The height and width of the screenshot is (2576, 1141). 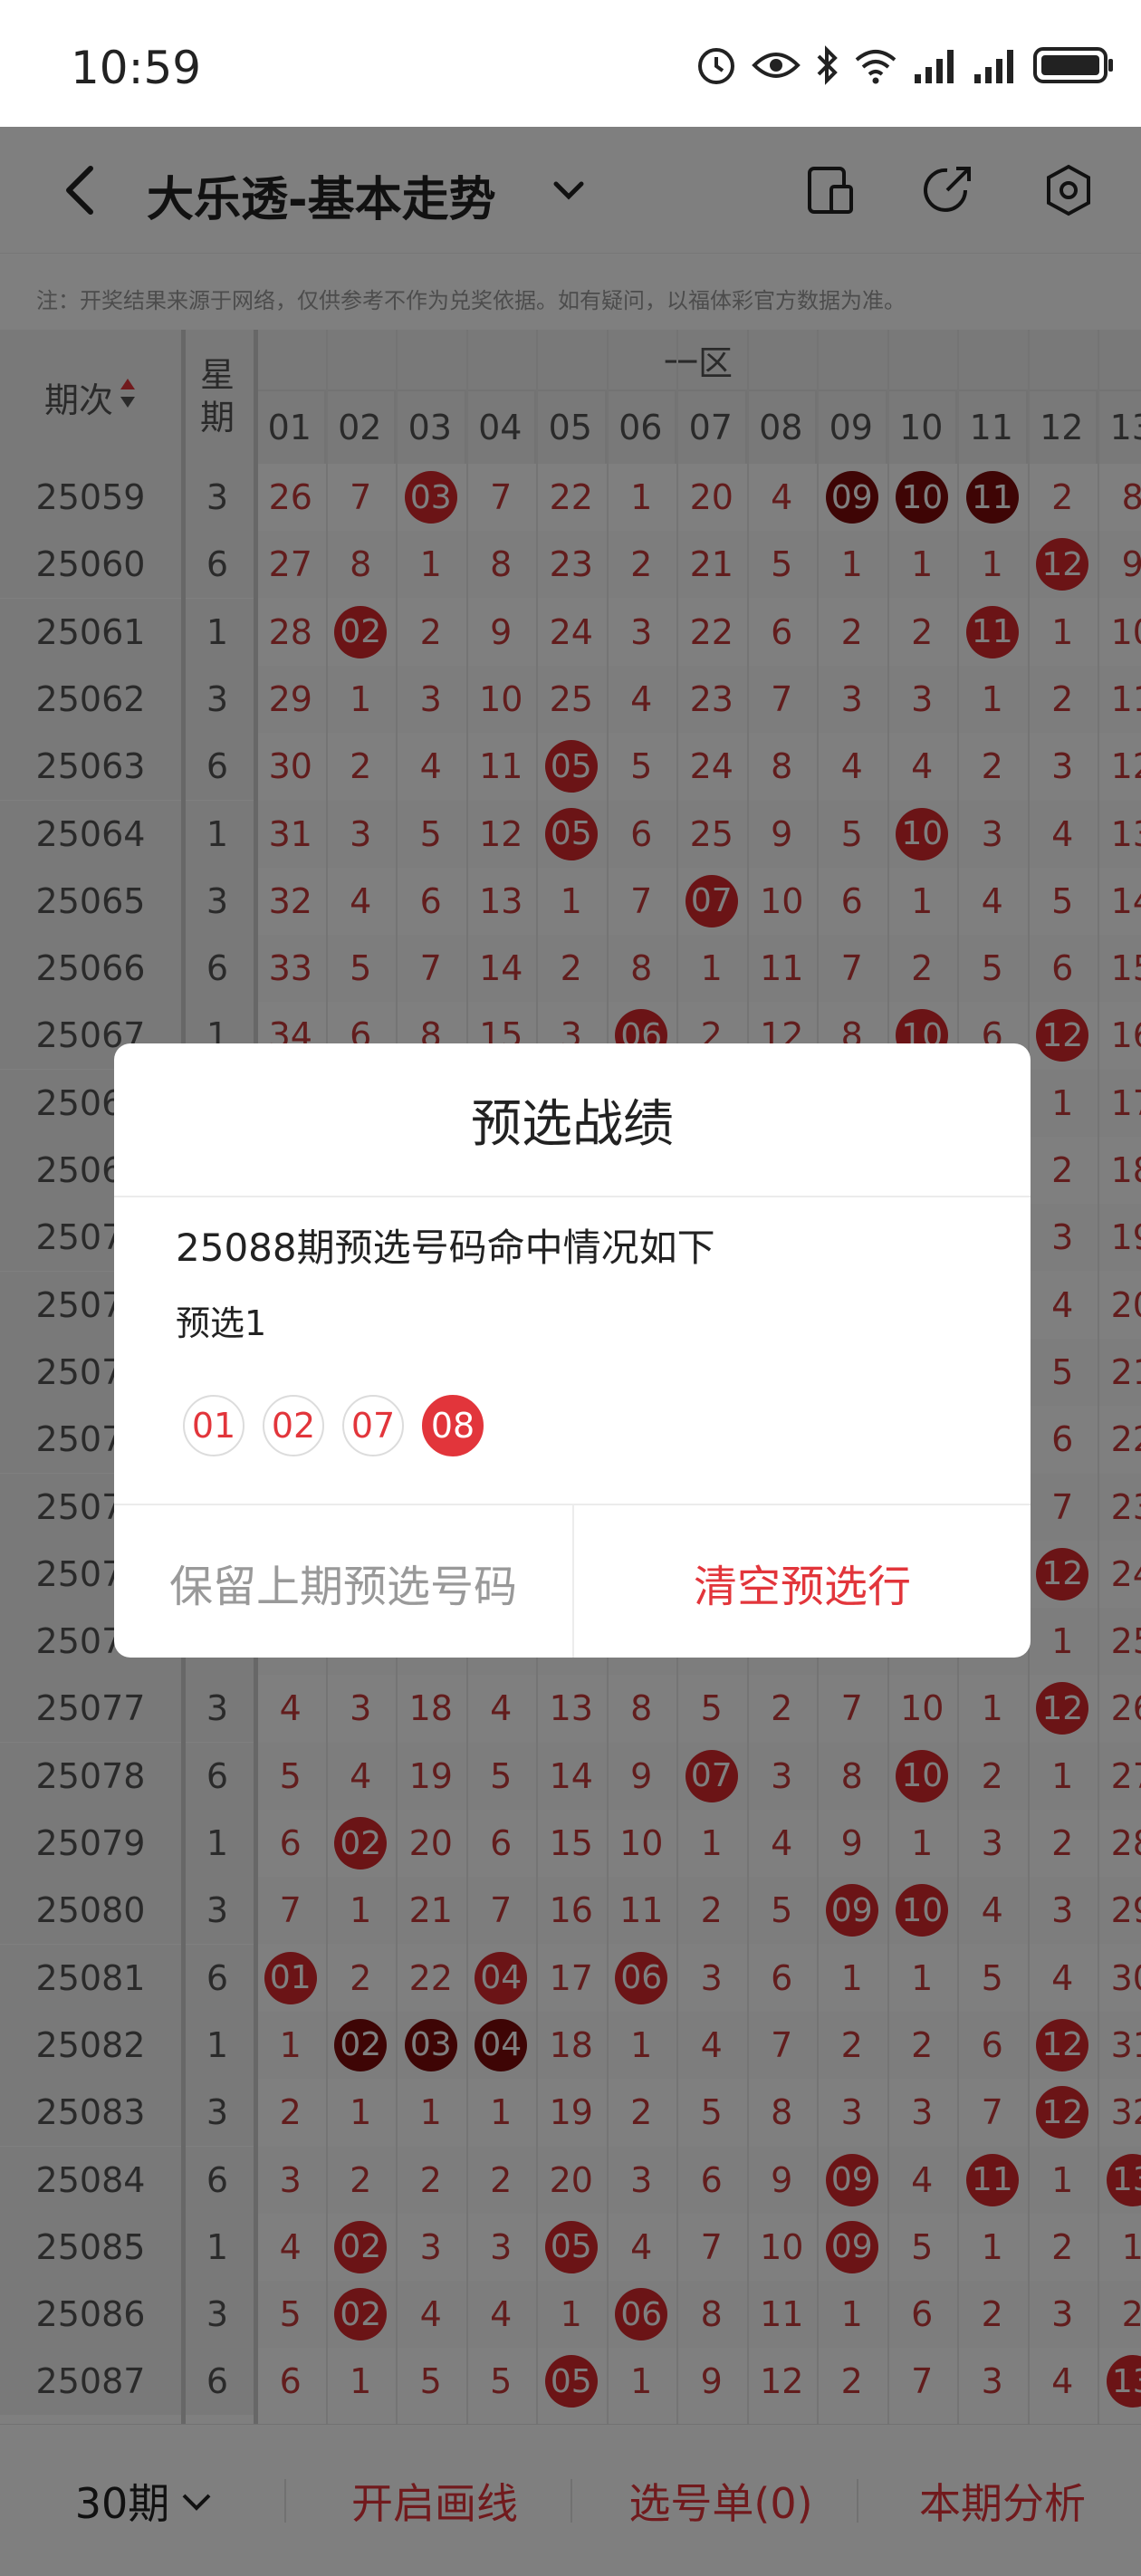 What do you see at coordinates (936, 65) in the screenshot?
I see `signal-1-icon` at bounding box center [936, 65].